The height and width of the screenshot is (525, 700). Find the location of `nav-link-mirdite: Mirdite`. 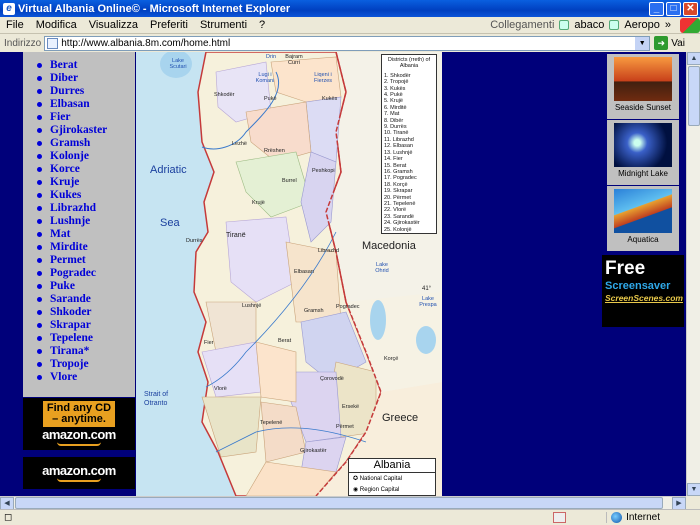

nav-link-mirdite: Mirdite is located at coordinates (86, 247).